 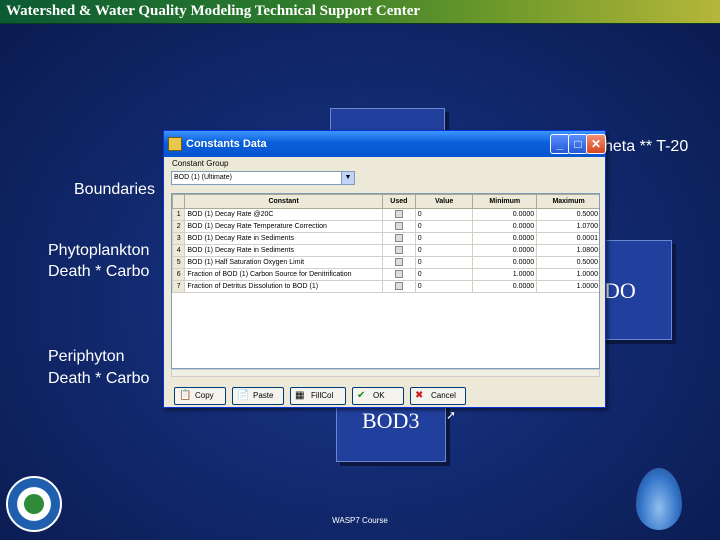 What do you see at coordinates (560, 144) in the screenshot?
I see `minimize-button: _` at bounding box center [560, 144].